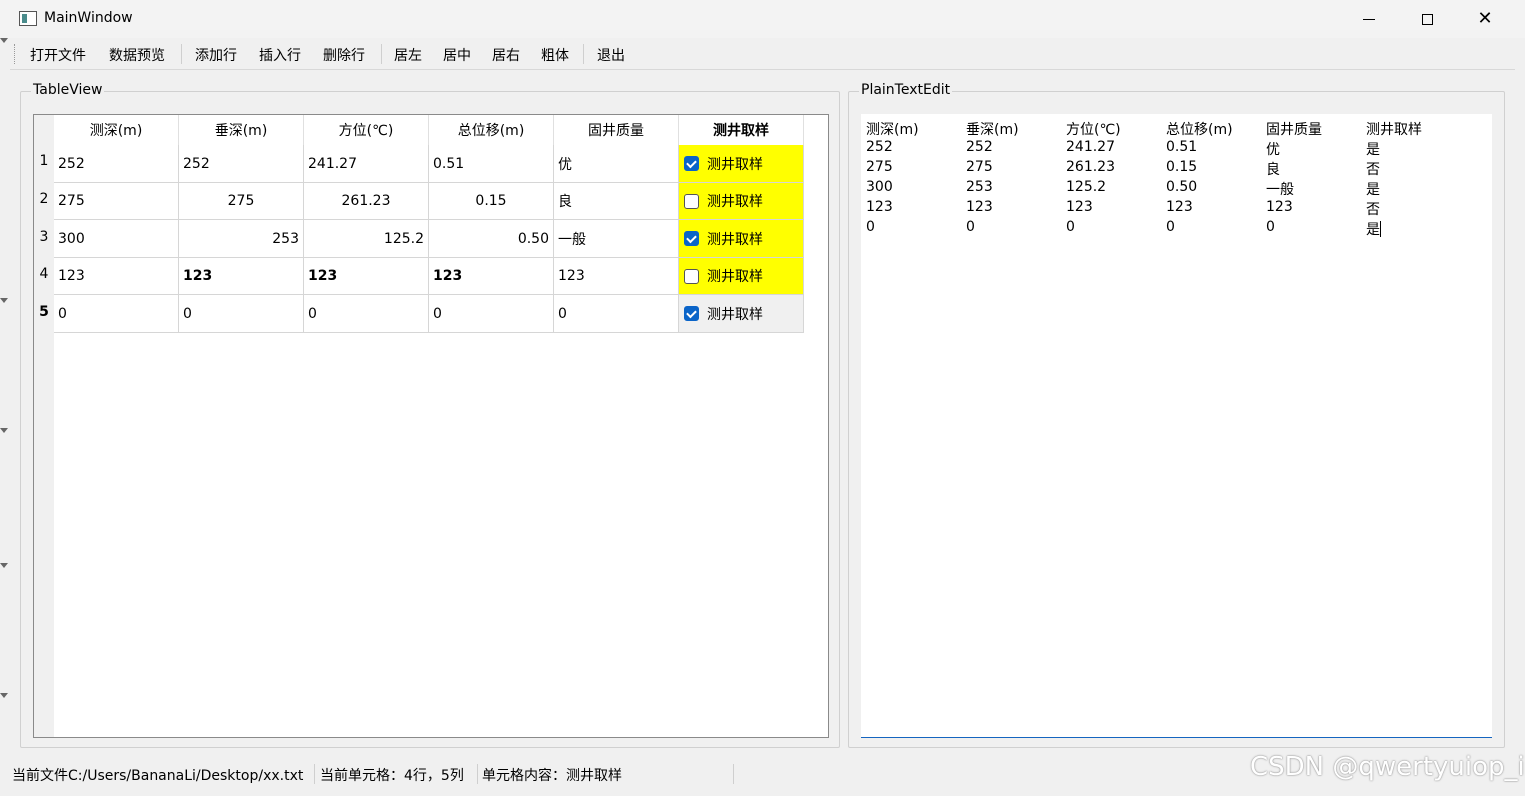 The height and width of the screenshot is (796, 1525). Describe the element at coordinates (555, 55) in the screenshot. I see `bold-button: 粗体` at that location.